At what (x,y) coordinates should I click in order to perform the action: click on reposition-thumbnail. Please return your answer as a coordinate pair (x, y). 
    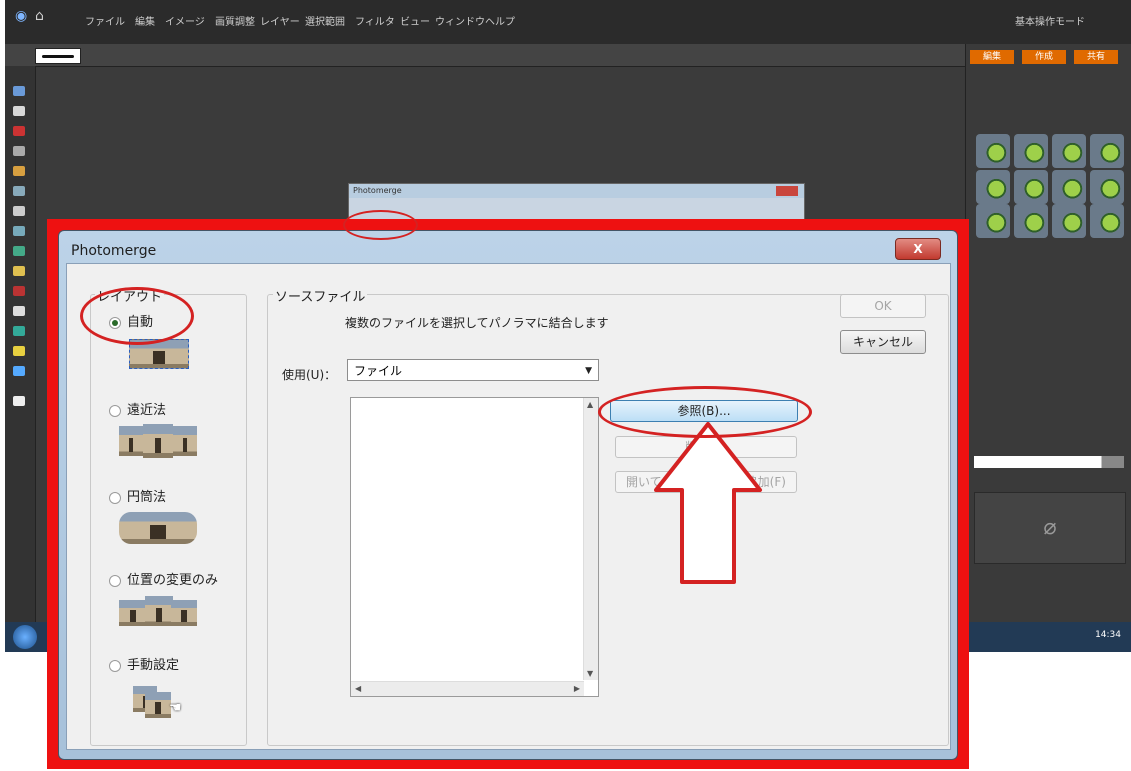
    Looking at the image, I should click on (158, 612).